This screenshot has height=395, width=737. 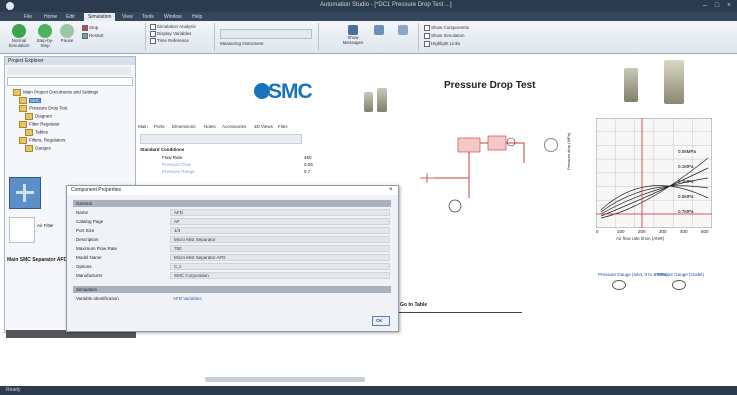 I want to click on pressure-drop-chart: 0.05MPa 0.1MPa 0.3MPa 0.5MPa 0.7MPa, so click(x=654, y=173).